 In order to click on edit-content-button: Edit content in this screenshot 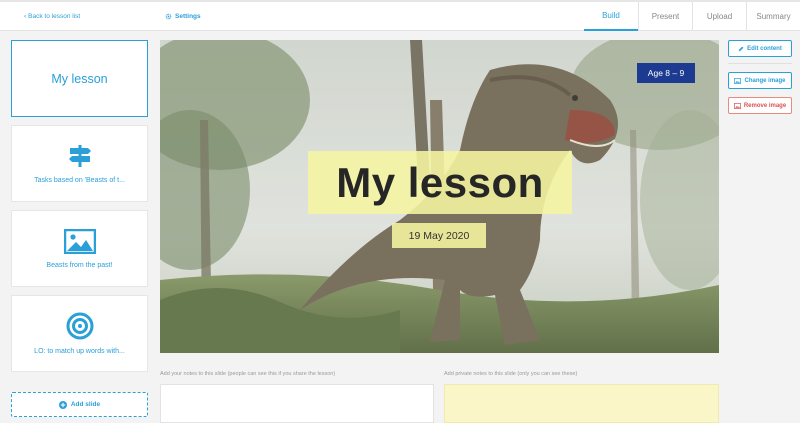, I will do `click(760, 48)`.